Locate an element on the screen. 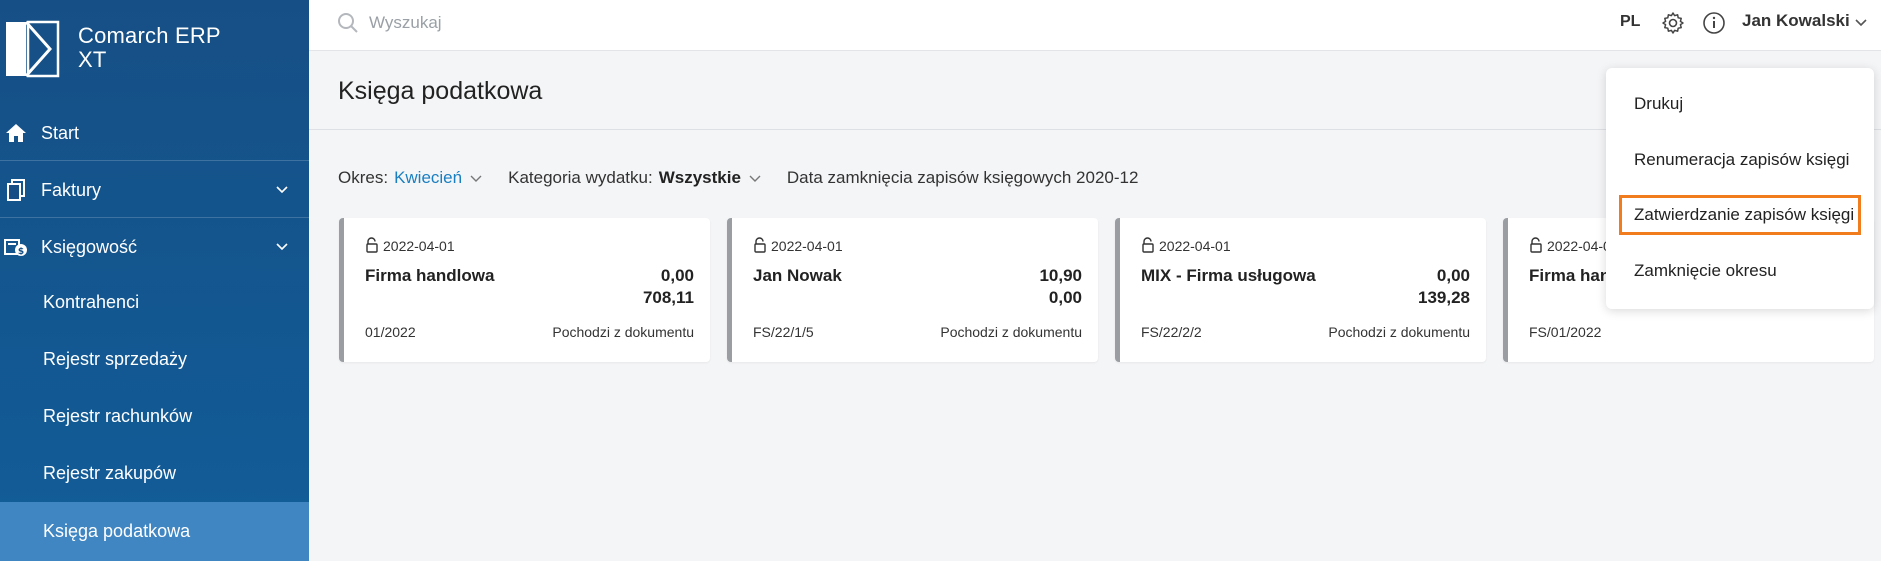 Image resolution: width=1881 pixels, height=561 pixels. menu-item-close-period: Zamknięcie okresu is located at coordinates (1740, 271).